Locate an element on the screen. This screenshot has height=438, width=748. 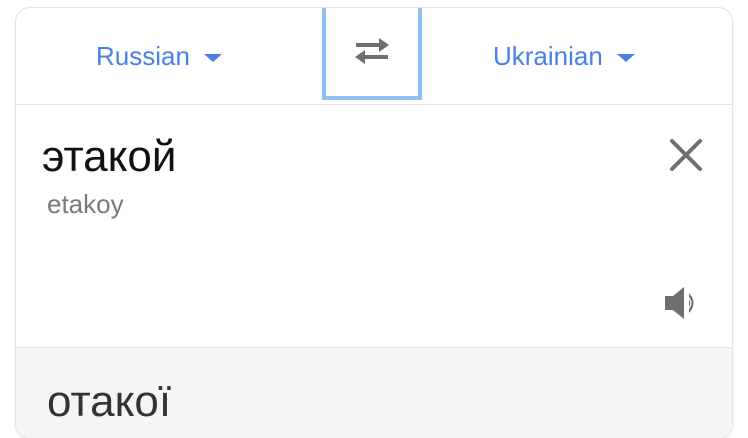
source-text: этакой is located at coordinates (109, 157).